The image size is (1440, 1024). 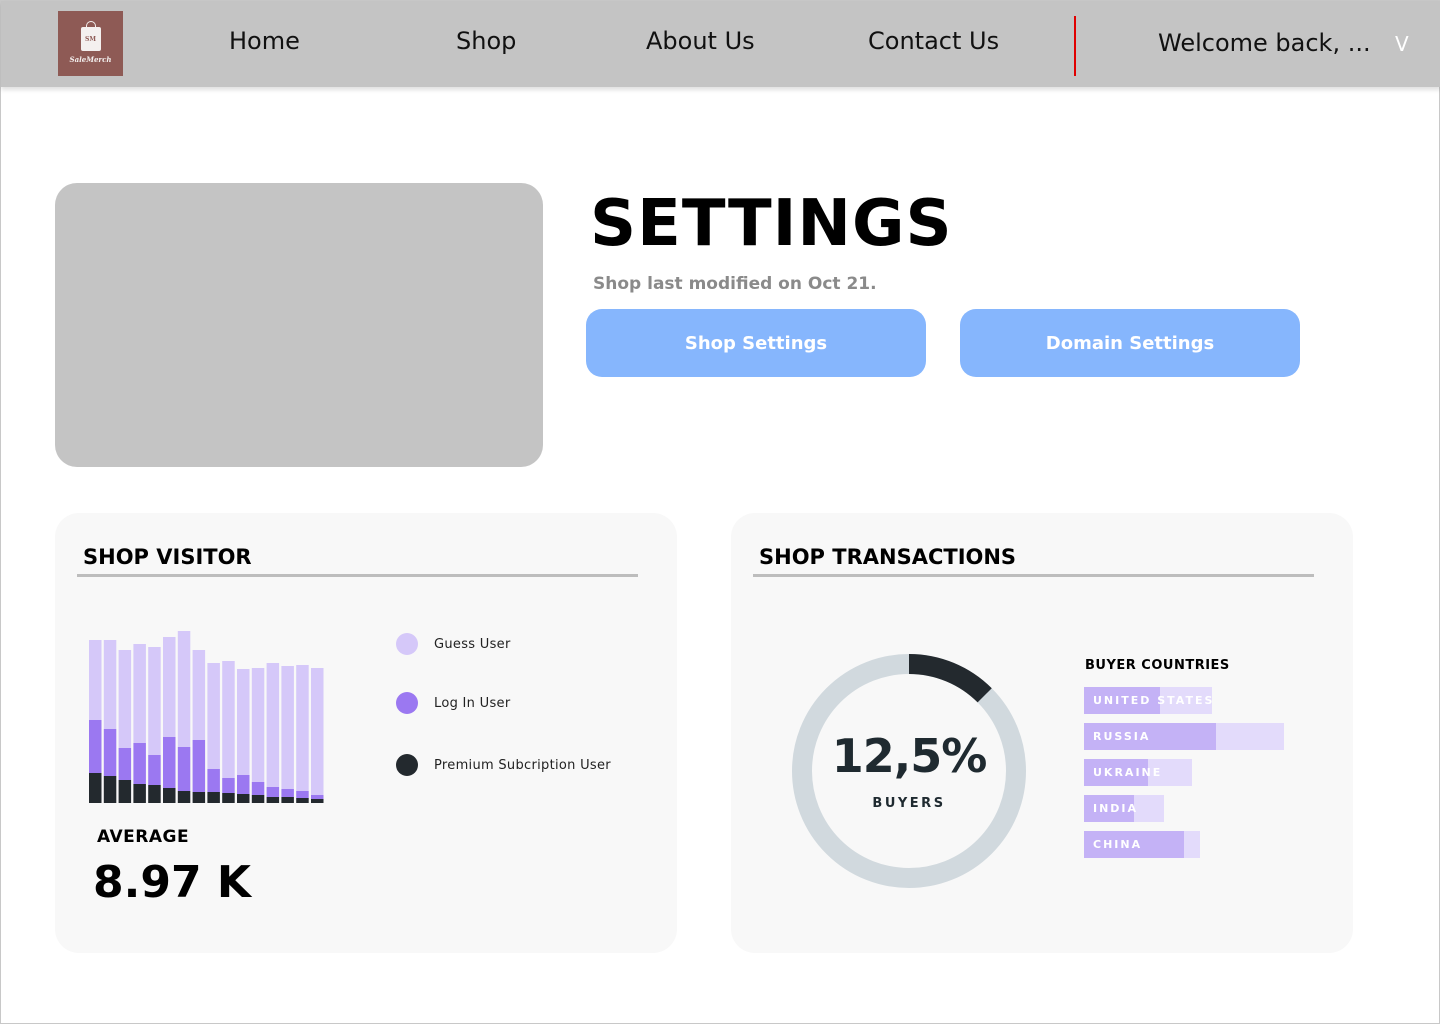 What do you see at coordinates (167, 557) in the screenshot?
I see `shop-visitor-title: SHOP VISITOR` at bounding box center [167, 557].